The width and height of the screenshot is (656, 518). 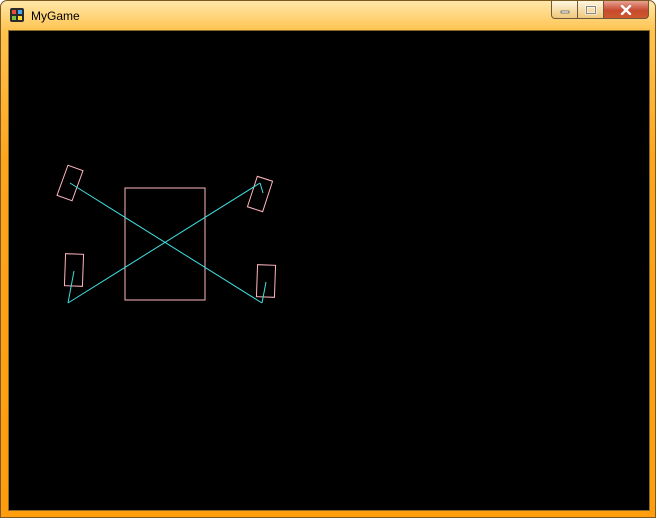 I want to click on maximize-button, so click(x=591, y=10).